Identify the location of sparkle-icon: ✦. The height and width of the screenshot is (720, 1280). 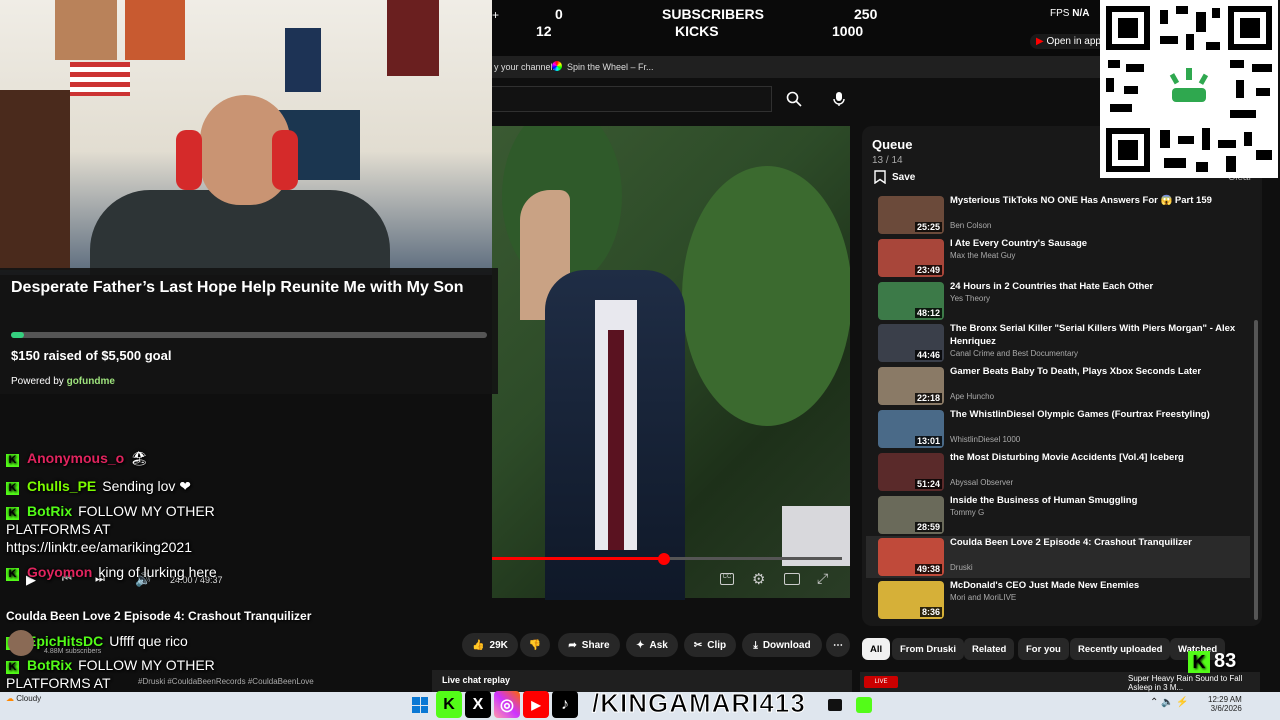
(640, 645).